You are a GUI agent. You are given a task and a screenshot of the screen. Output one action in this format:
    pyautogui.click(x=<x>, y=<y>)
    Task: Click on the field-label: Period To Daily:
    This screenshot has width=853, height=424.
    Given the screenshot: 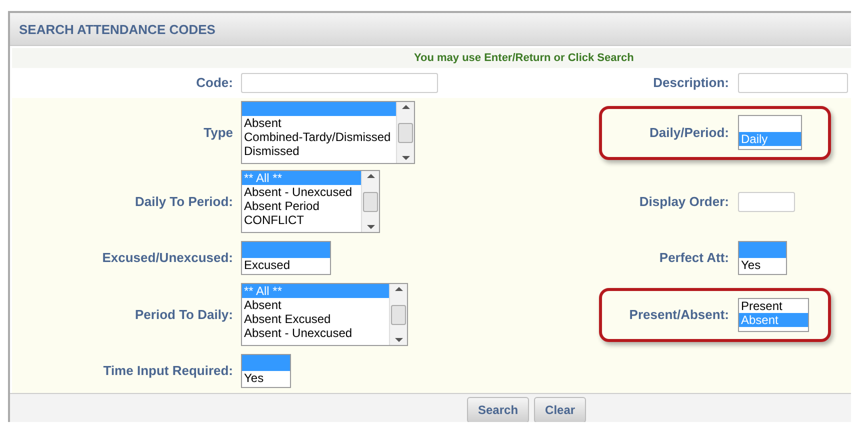 What is the action you would take?
    pyautogui.click(x=184, y=314)
    